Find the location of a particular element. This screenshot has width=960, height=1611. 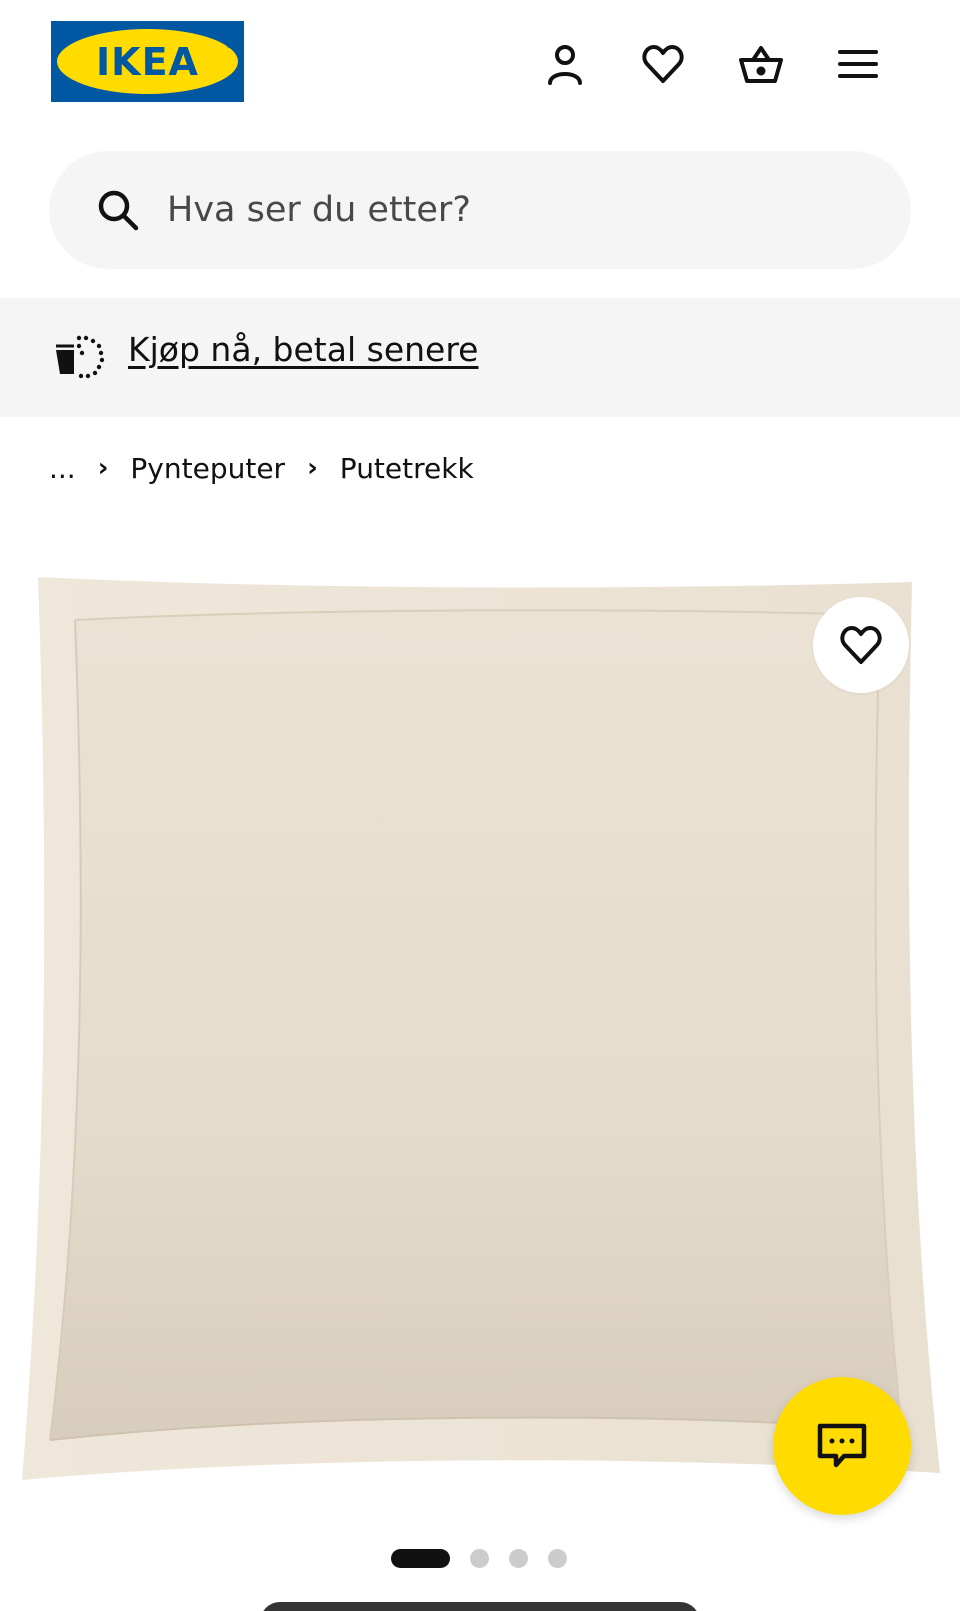

search-bar is located at coordinates (480, 210).